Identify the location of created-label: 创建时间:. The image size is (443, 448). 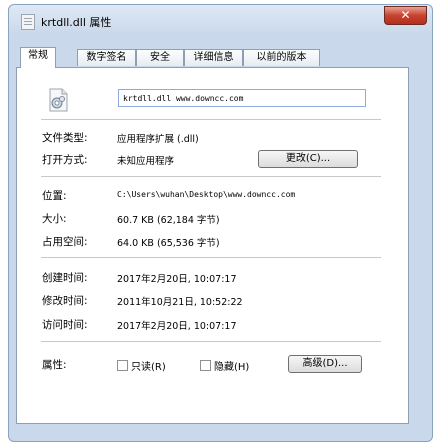
(65, 278).